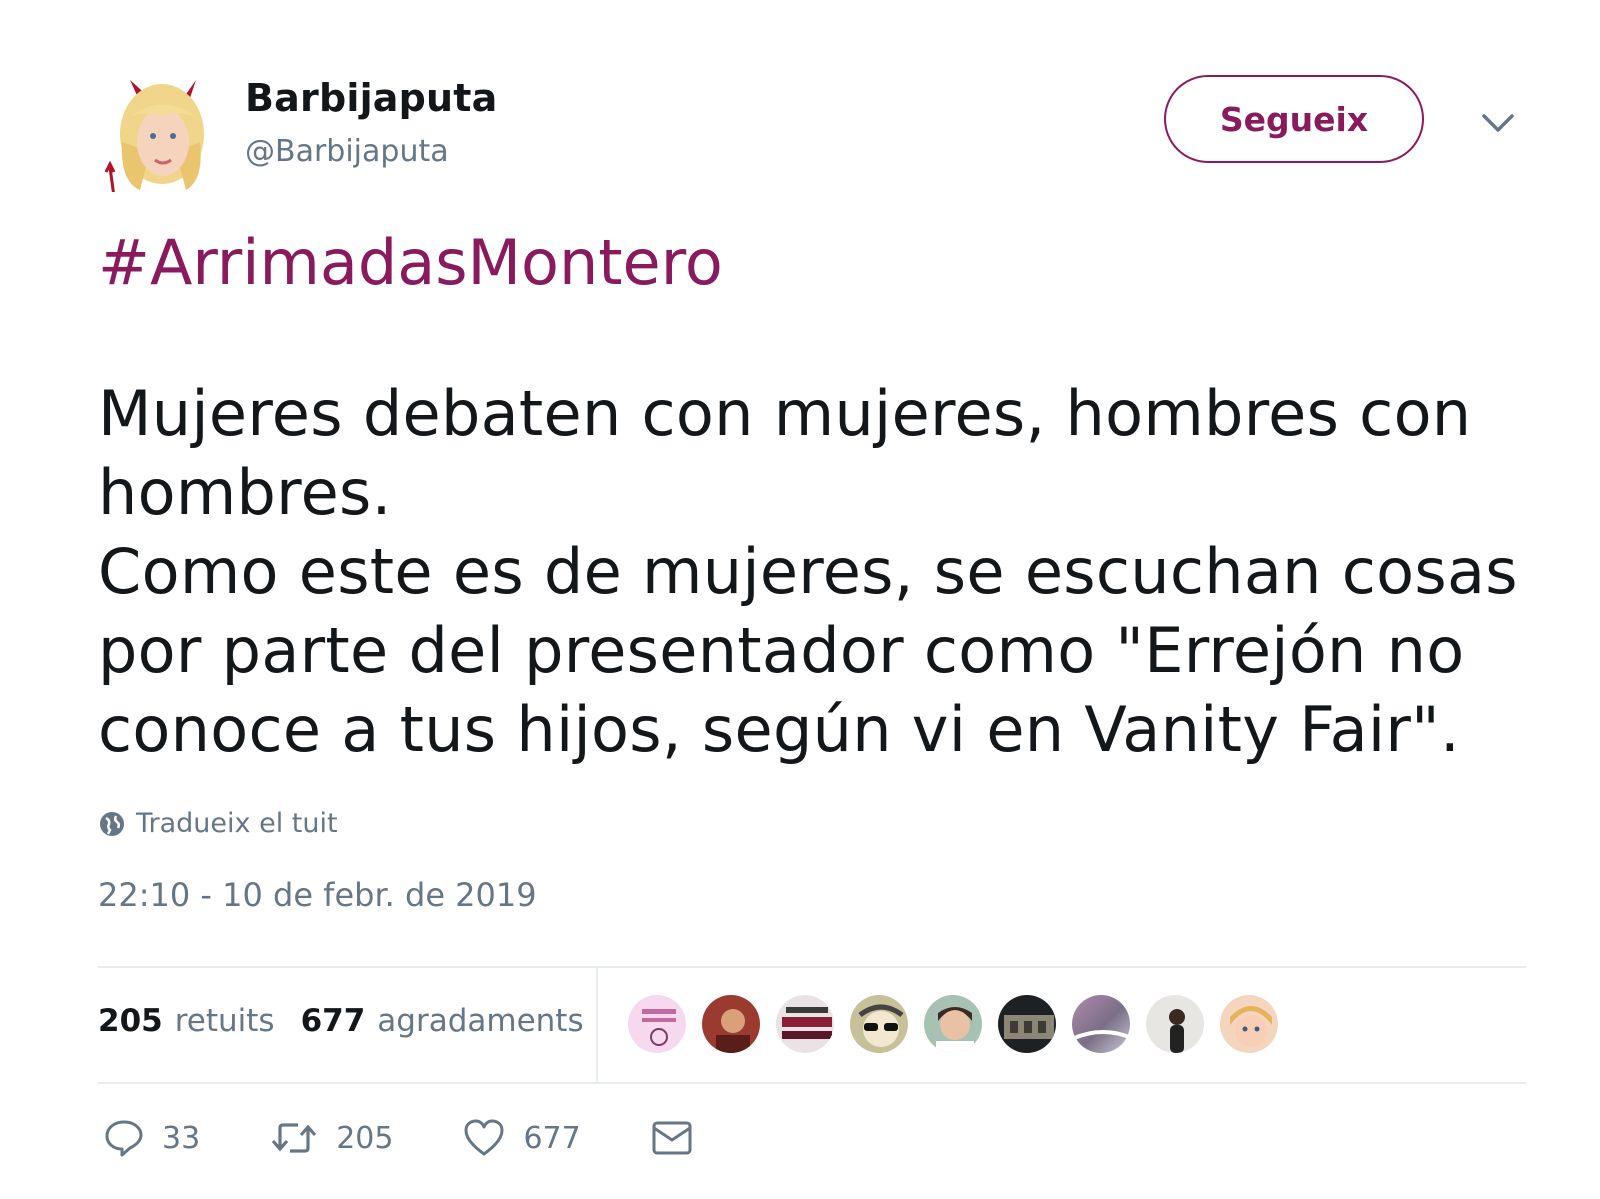 The width and height of the screenshot is (1600, 1199). I want to click on message-button, so click(672, 1138).